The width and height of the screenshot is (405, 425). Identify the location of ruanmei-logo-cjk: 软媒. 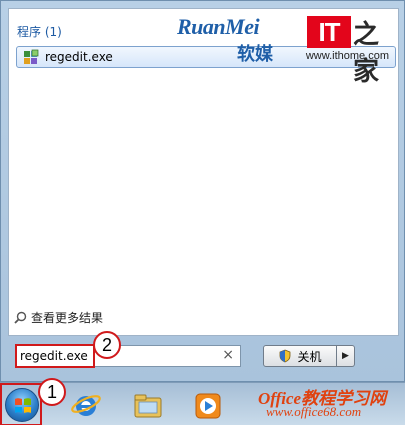
(255, 54).